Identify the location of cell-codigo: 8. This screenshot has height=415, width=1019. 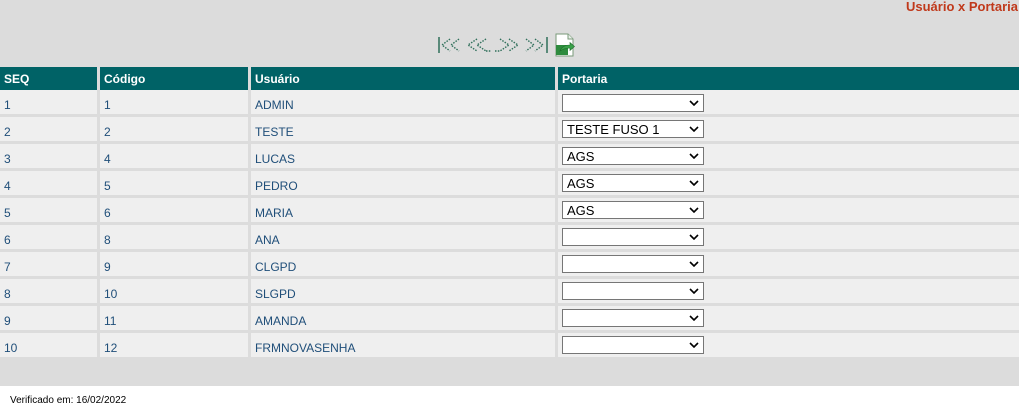
(175, 238).